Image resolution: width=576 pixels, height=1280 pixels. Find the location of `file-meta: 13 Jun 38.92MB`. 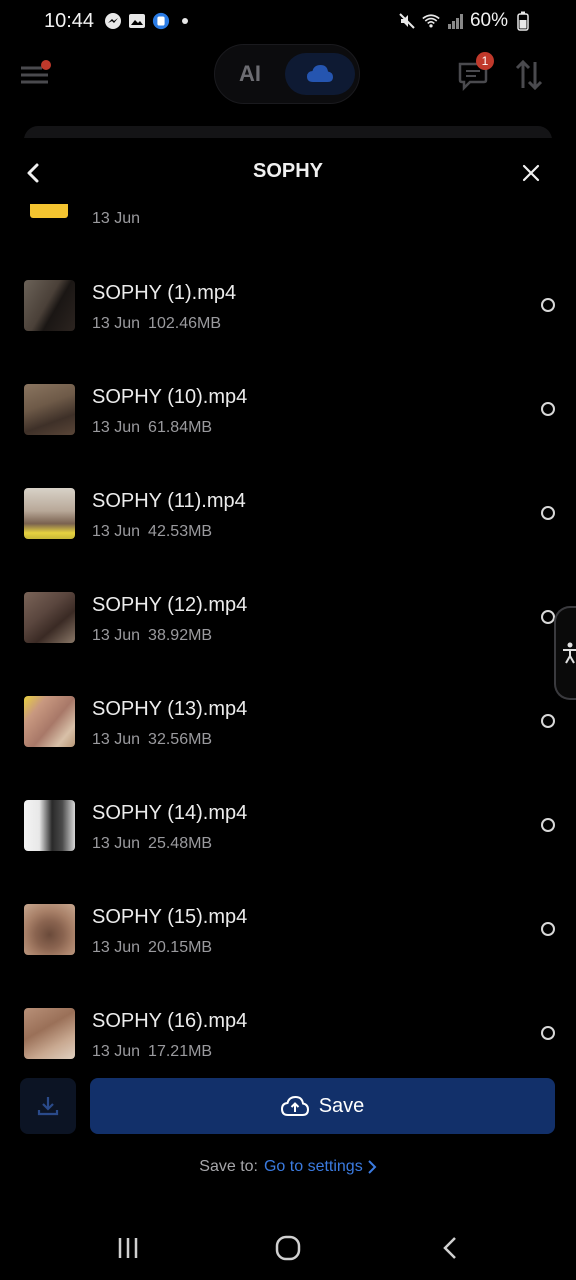

file-meta: 13 Jun 38.92MB is located at coordinates (156, 636).